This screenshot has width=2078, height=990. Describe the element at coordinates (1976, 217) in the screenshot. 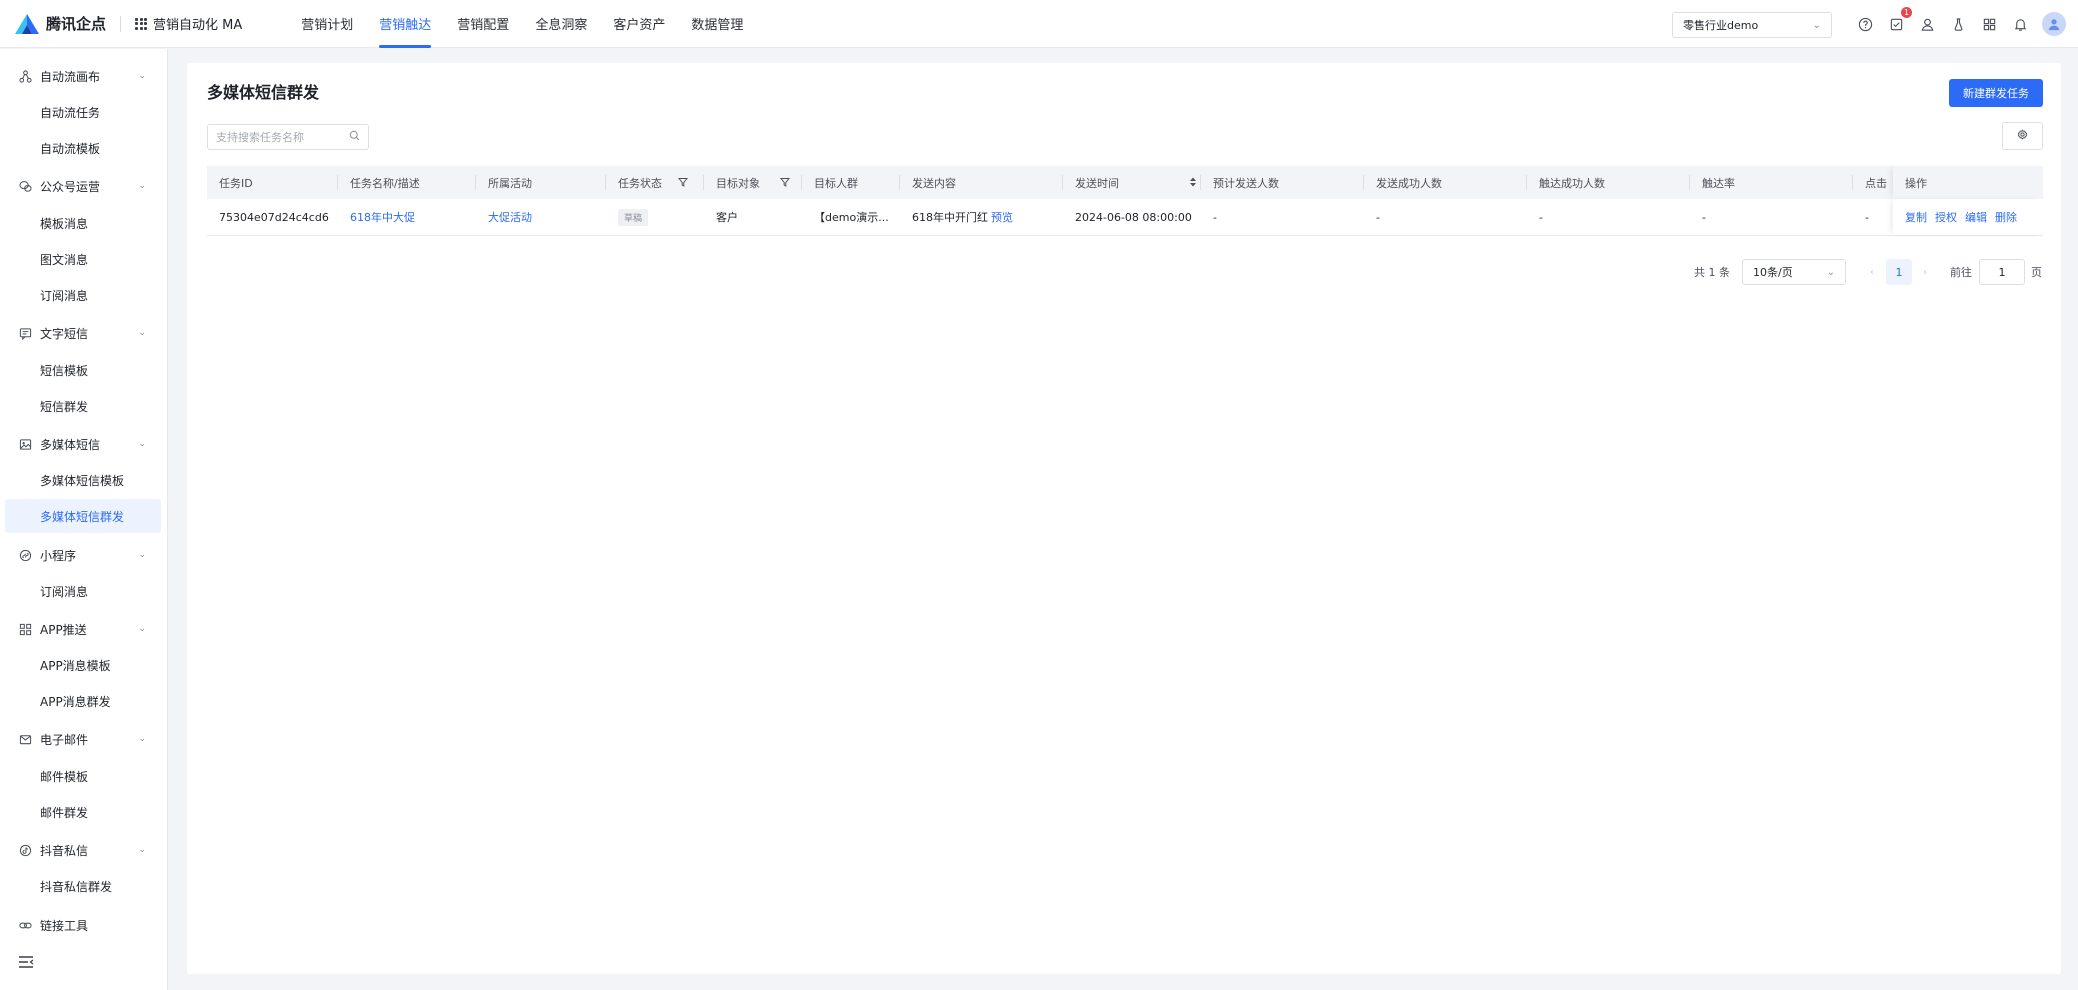

I see `edit-button: 编辑` at that location.